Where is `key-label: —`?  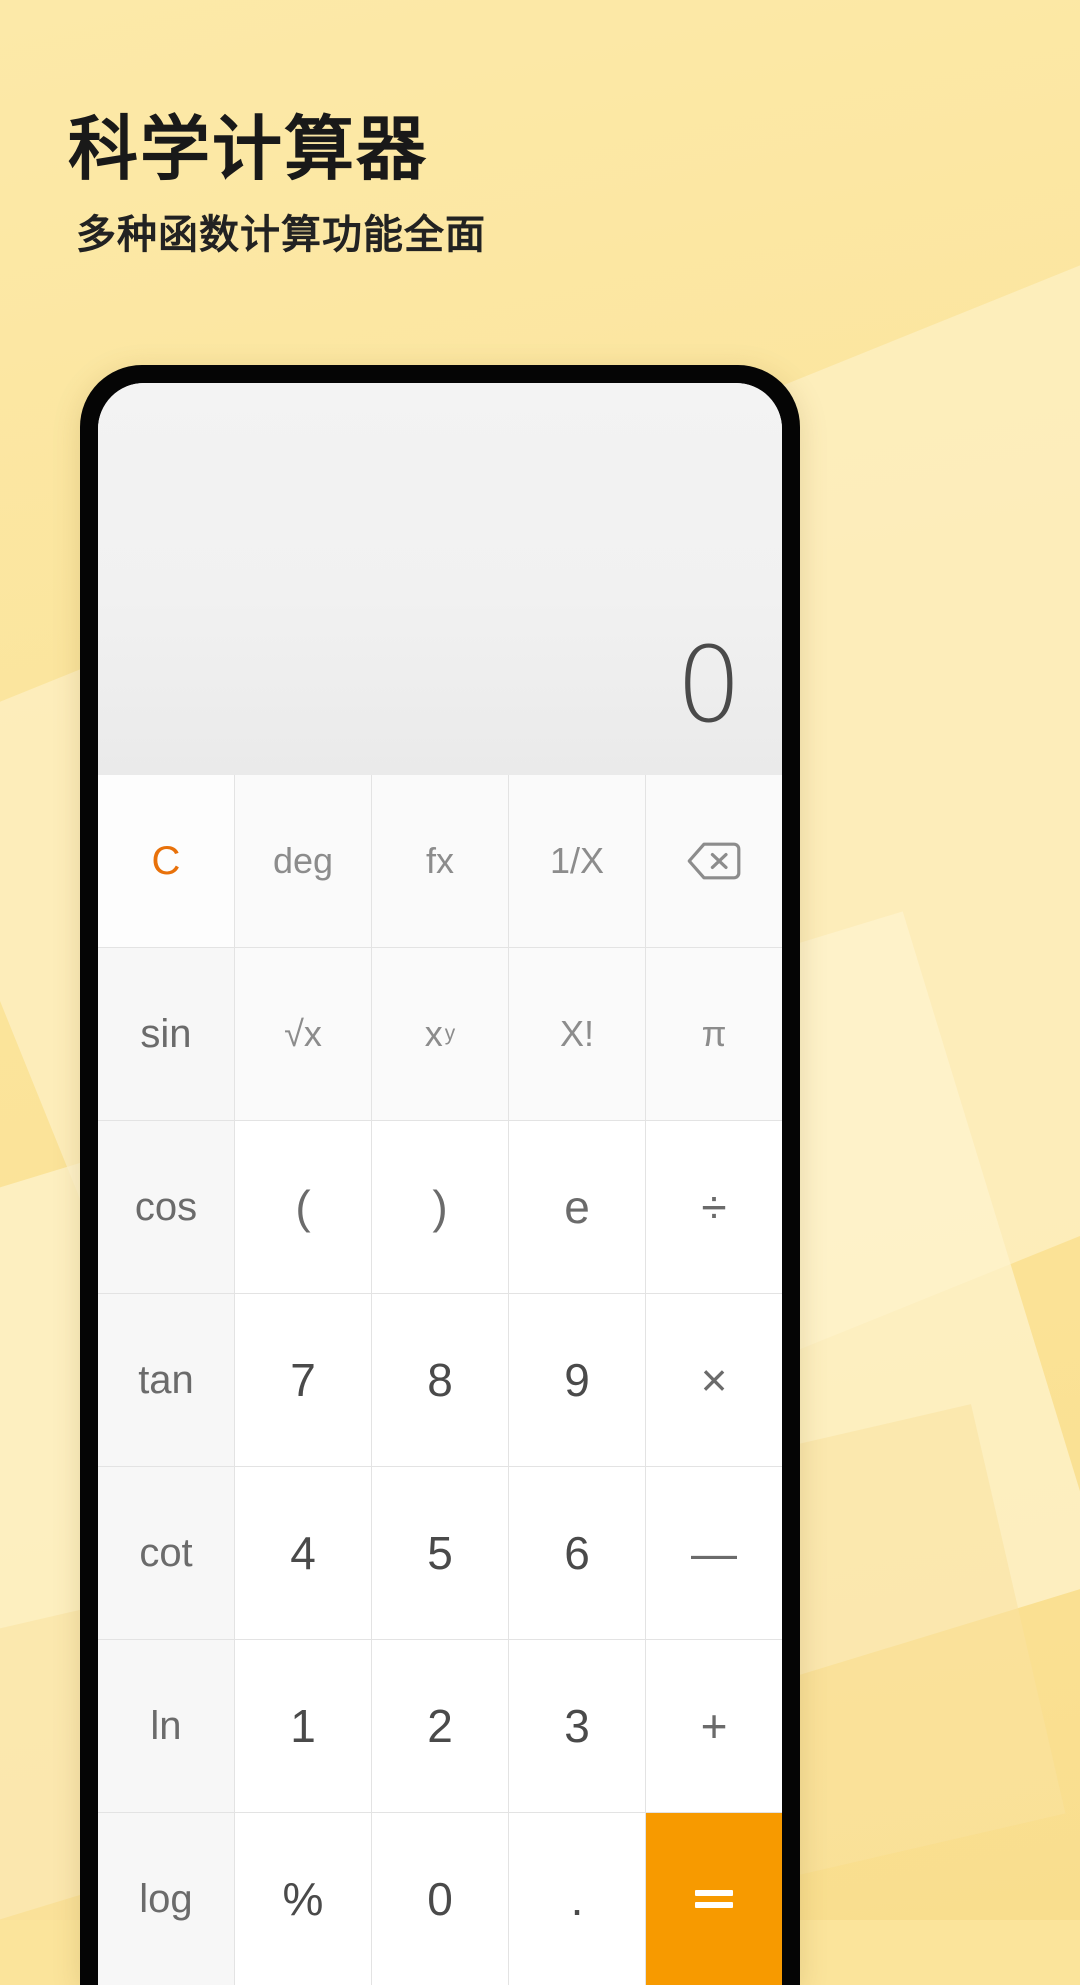 key-label: — is located at coordinates (714, 1553).